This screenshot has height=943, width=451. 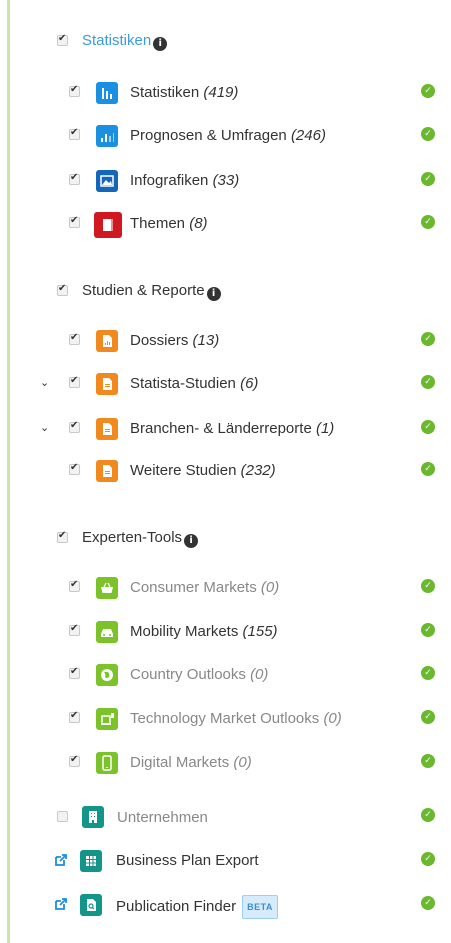 What do you see at coordinates (225, 224) in the screenshot?
I see `filter-item-themen: Themen (8) ✓` at bounding box center [225, 224].